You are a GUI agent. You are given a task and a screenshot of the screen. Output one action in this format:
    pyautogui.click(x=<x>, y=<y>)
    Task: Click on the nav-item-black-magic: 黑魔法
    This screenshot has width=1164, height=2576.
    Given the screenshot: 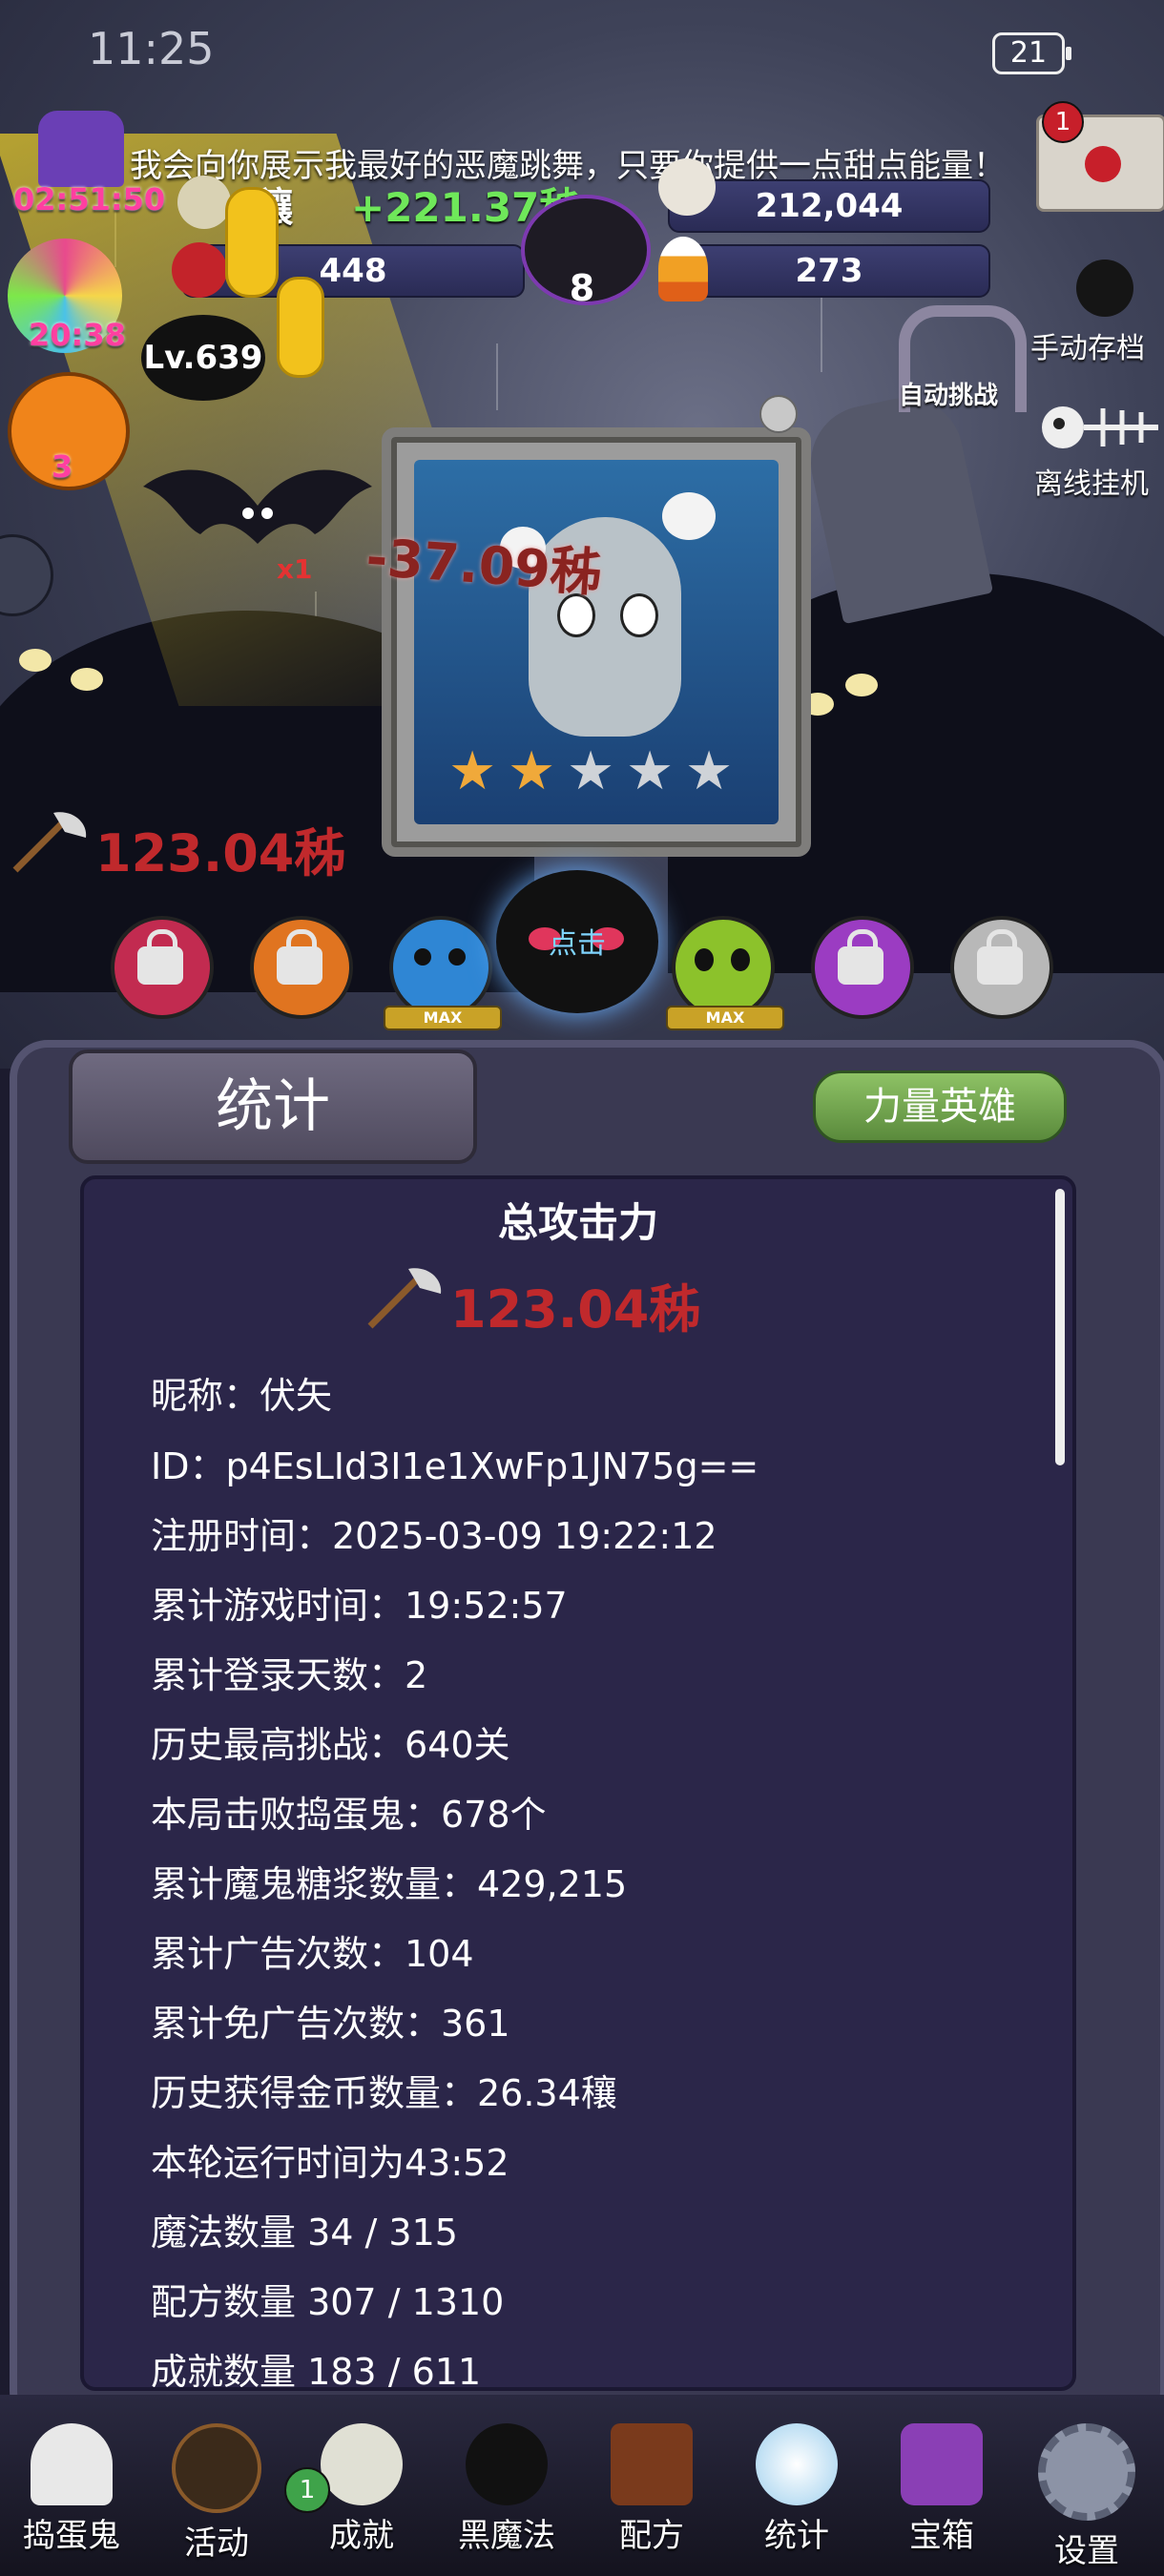 What is the action you would take?
    pyautogui.click(x=507, y=2489)
    